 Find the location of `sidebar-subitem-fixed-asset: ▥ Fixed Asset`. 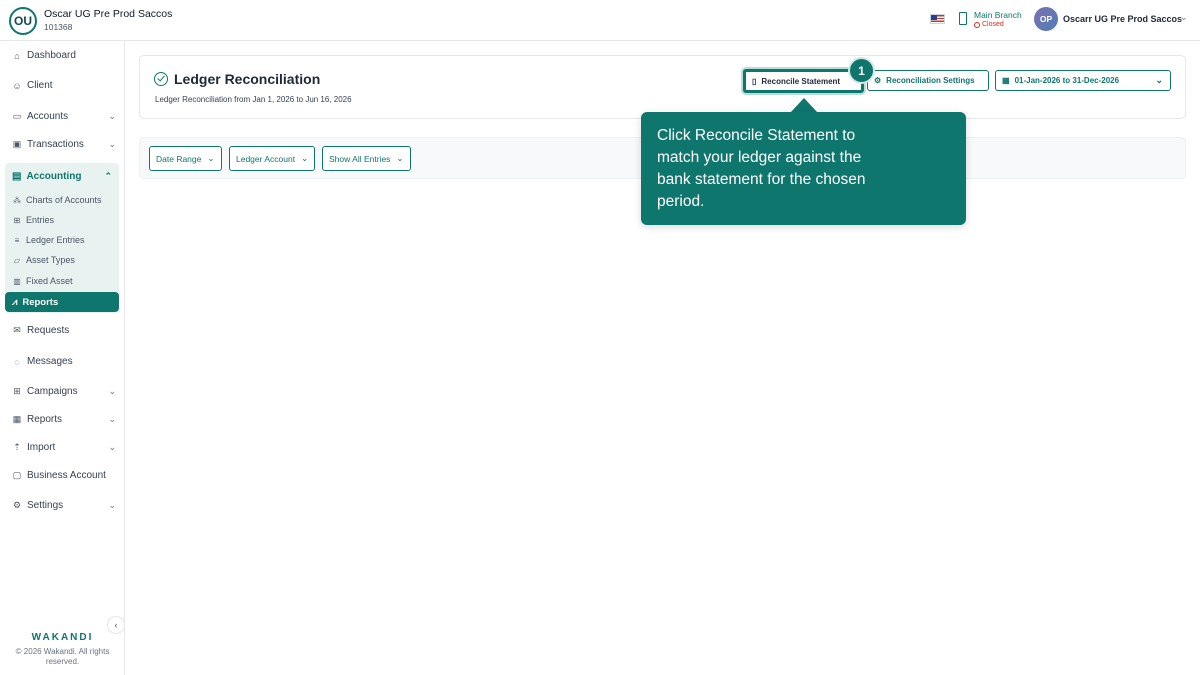

sidebar-subitem-fixed-asset: ▥ Fixed Asset is located at coordinates (42, 281).